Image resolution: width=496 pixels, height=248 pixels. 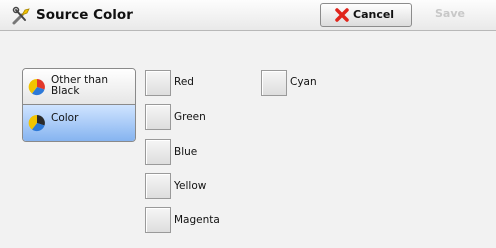 I want to click on checkbox-magenta, so click(x=158, y=220).